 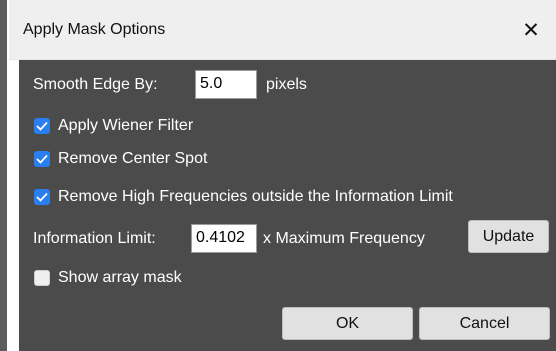 I want to click on apply-wiener-filter-checkbox, so click(x=42, y=126).